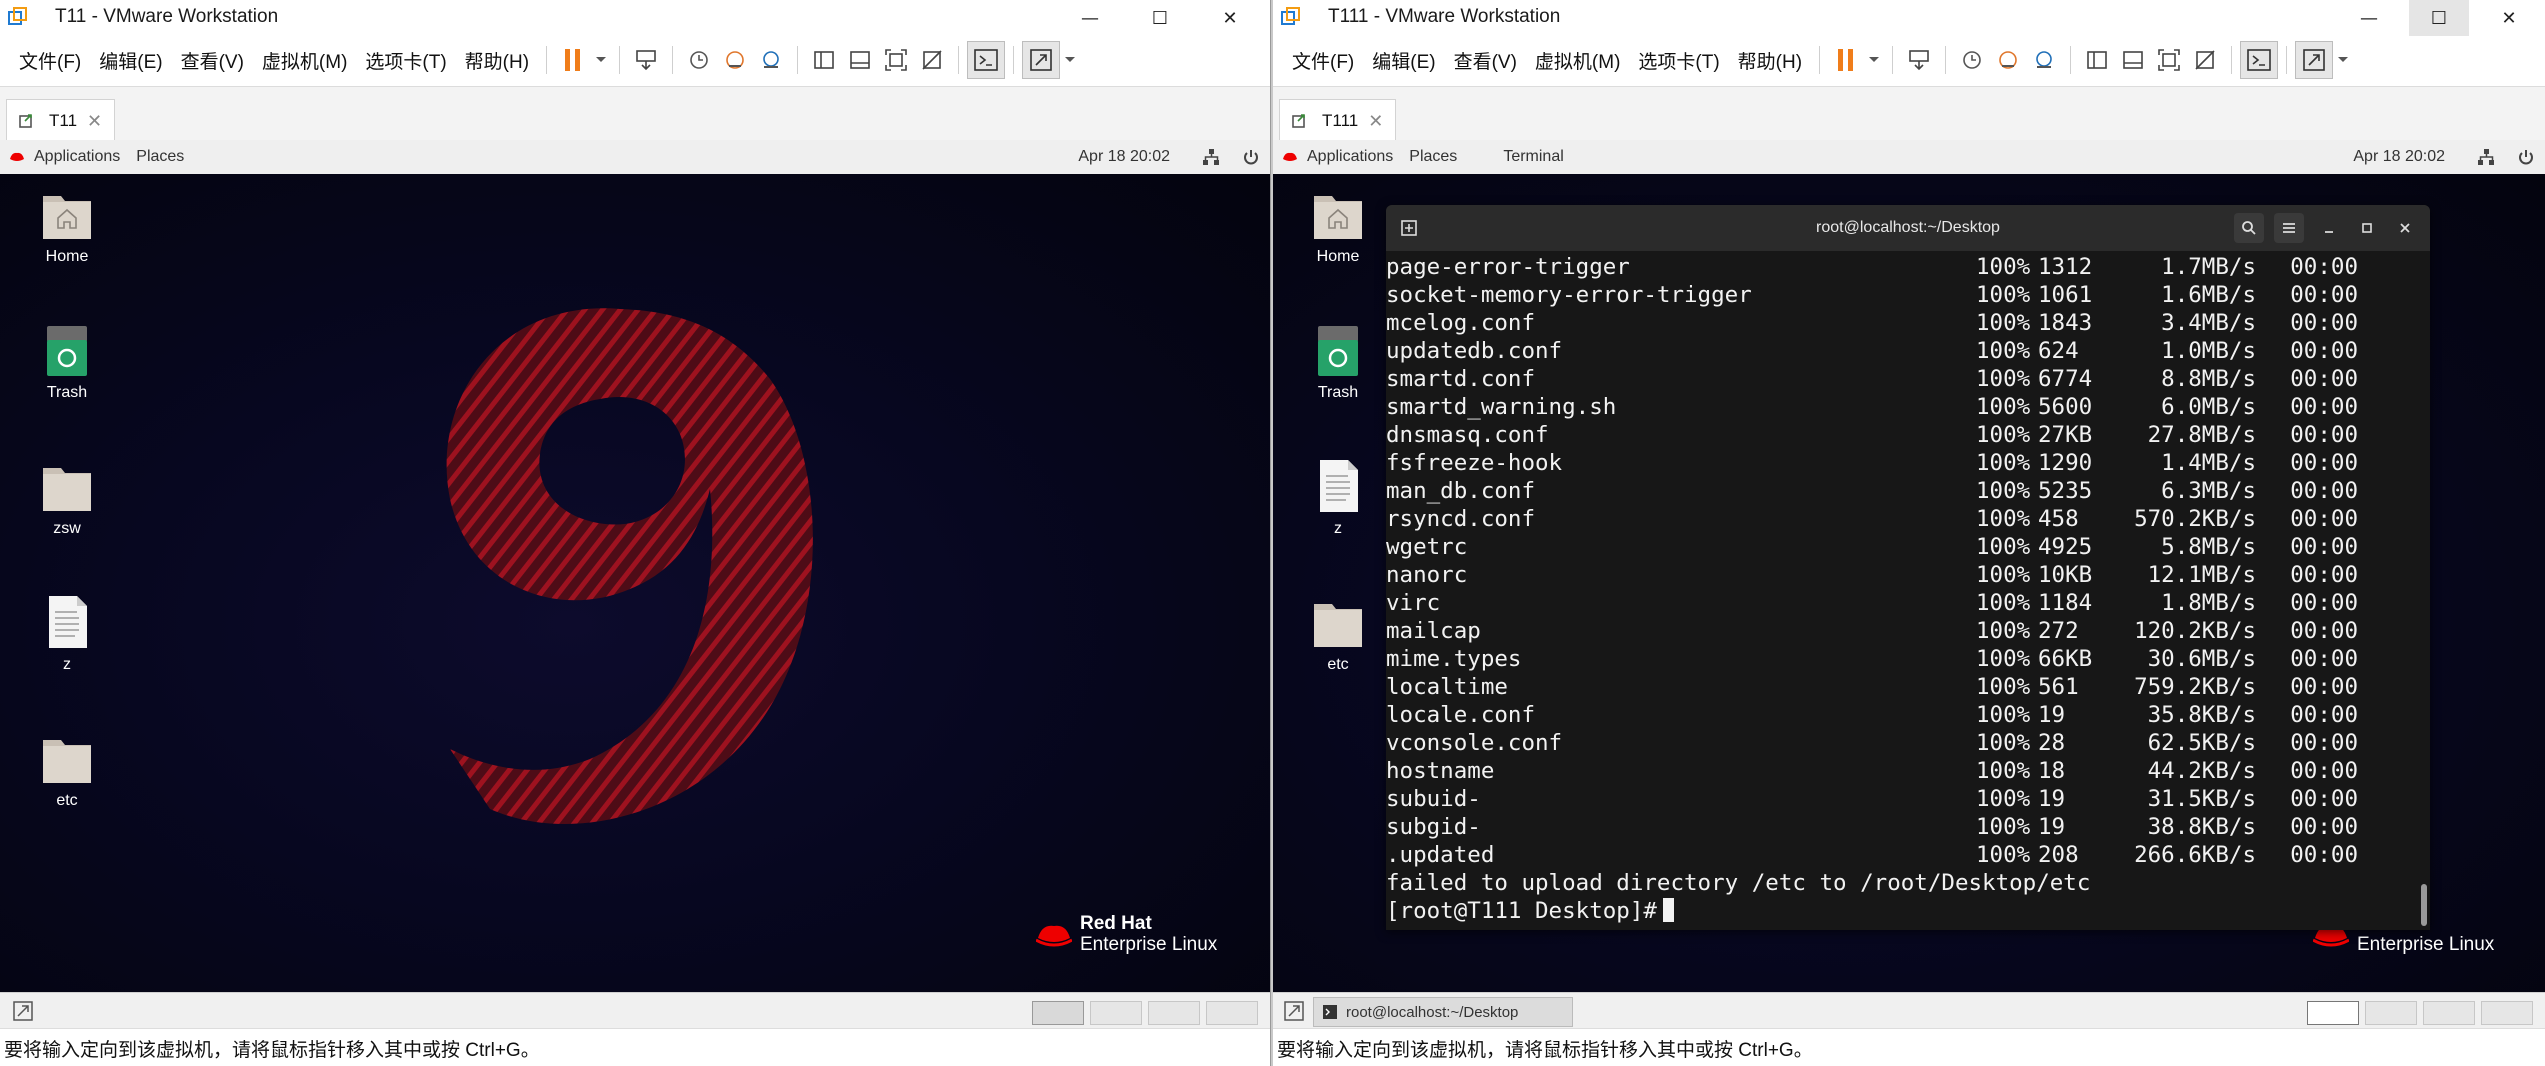 This screenshot has height=1066, width=2545. I want to click on taskbar-terminal-item: root@localhost:~/Desktop, so click(1443, 1012).